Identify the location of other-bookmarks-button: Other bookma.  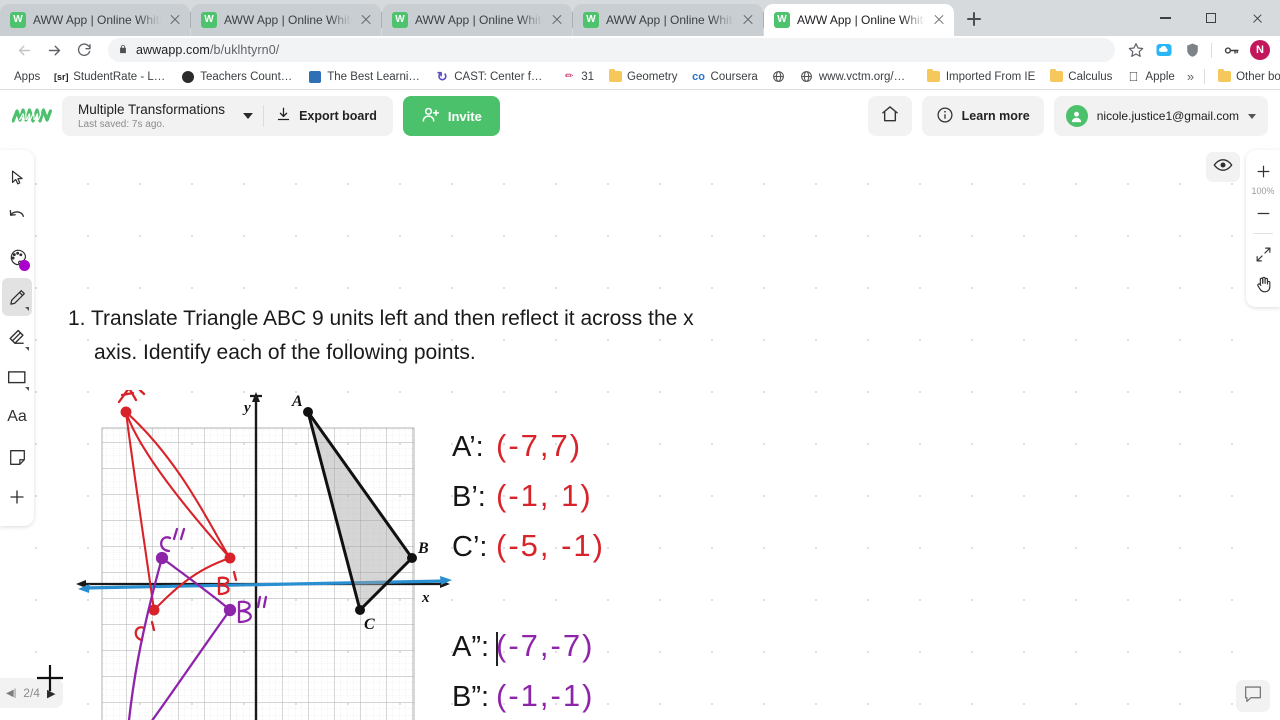
(1245, 77).